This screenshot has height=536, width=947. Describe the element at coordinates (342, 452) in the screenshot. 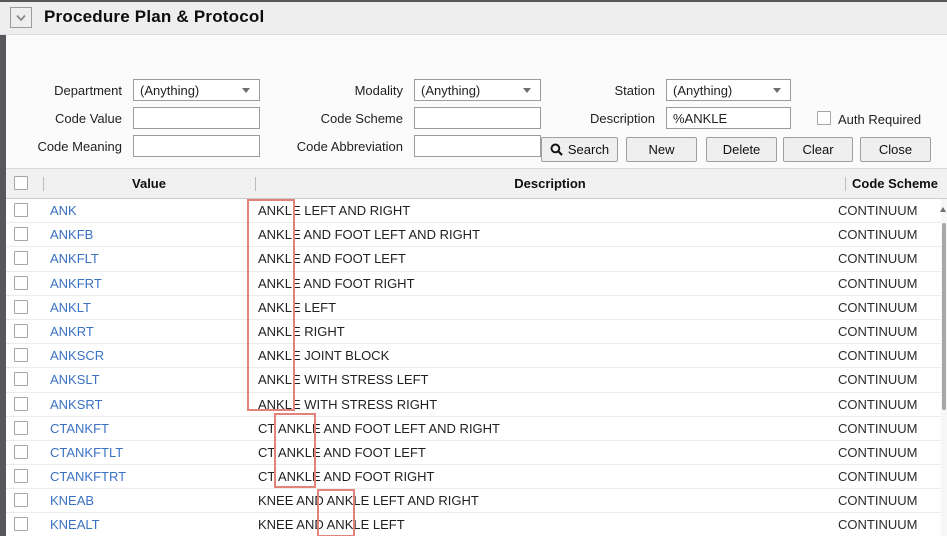

I see `row-description: CT ANKLE AND FOOT LEFT` at that location.